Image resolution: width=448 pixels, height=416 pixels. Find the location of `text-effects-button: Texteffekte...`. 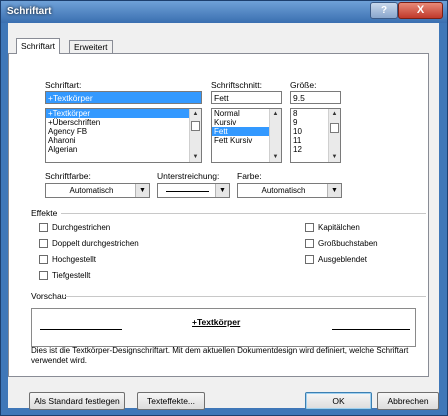

text-effects-button: Texteffekte... is located at coordinates (171, 401).